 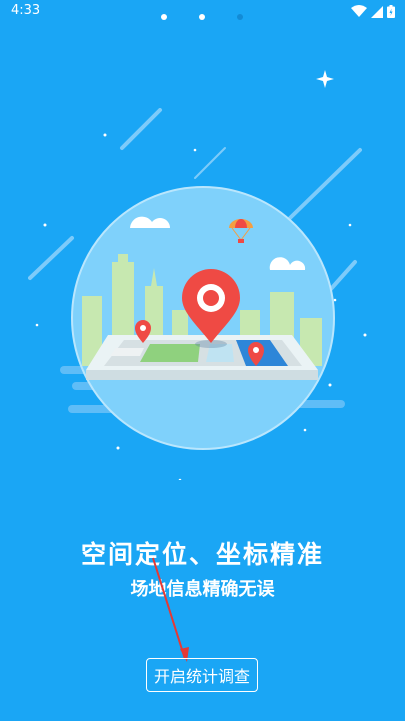 What do you see at coordinates (202, 675) in the screenshot?
I see `start-survey-button: 开启统计调查` at bounding box center [202, 675].